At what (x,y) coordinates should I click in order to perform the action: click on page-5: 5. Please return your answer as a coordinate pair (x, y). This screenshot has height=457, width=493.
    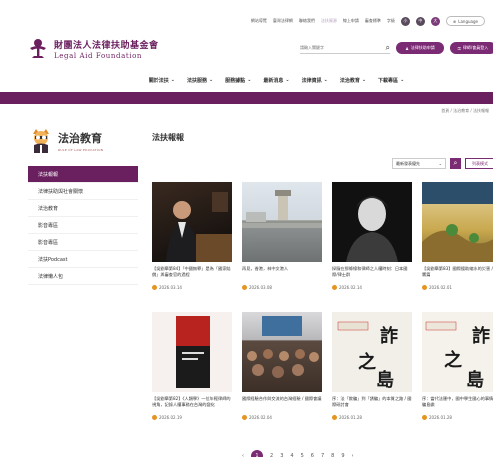
    Looking at the image, I should click on (302, 455).